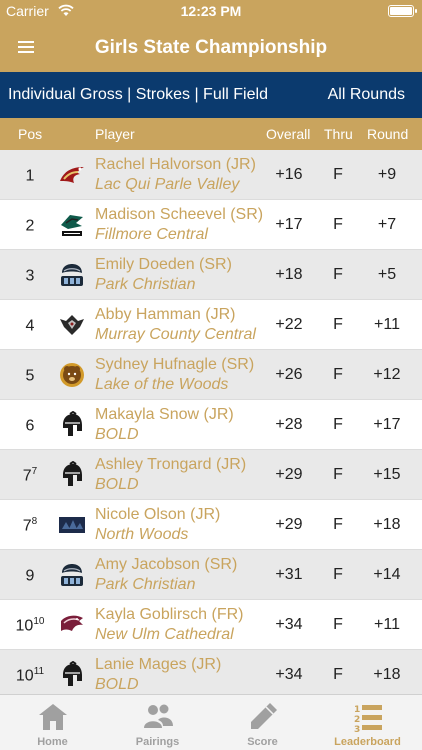 The width and height of the screenshot is (422, 750). What do you see at coordinates (179, 214) in the screenshot?
I see `player-name: Madison Scheevel (SR)` at bounding box center [179, 214].